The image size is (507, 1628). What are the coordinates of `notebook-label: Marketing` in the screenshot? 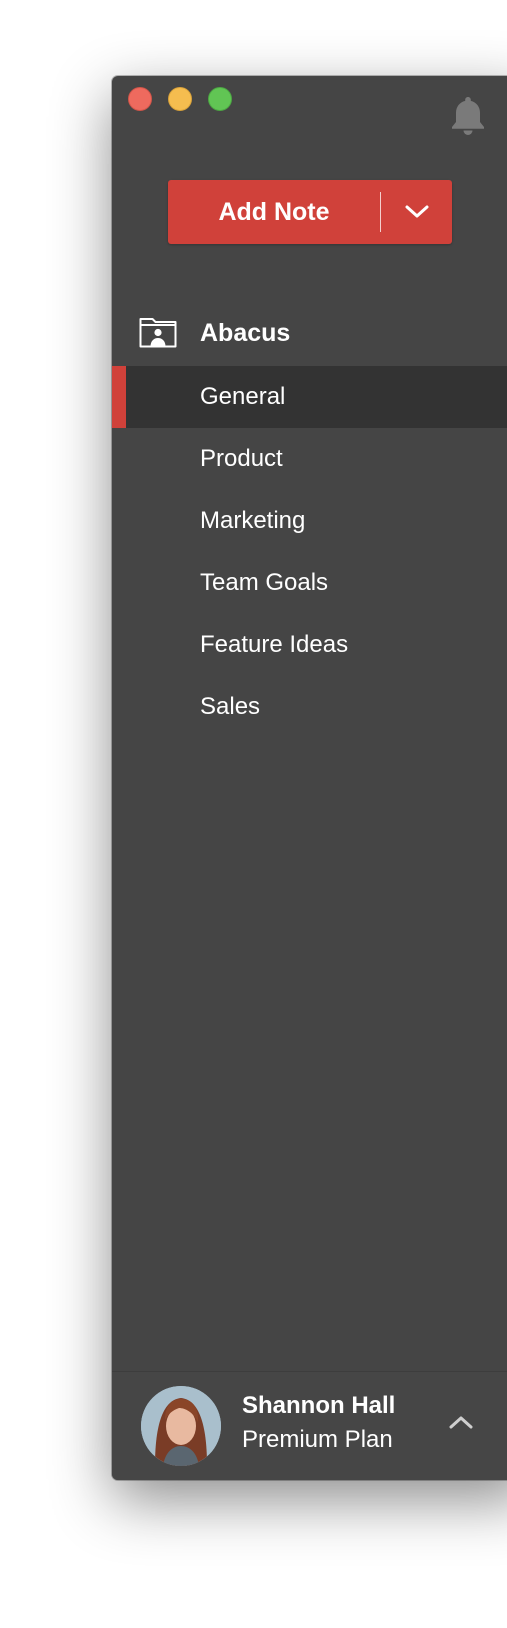 It's located at (253, 520).